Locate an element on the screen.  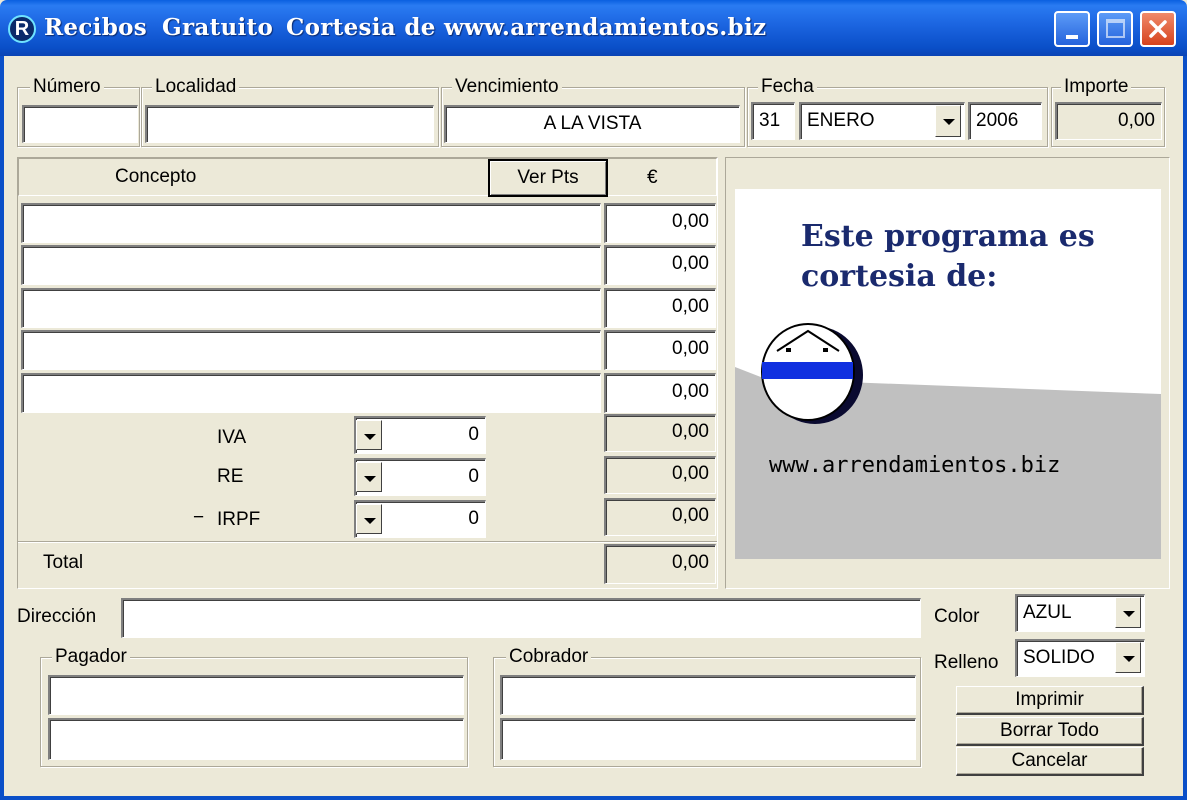
importe-label: Importe is located at coordinates (1096, 87).